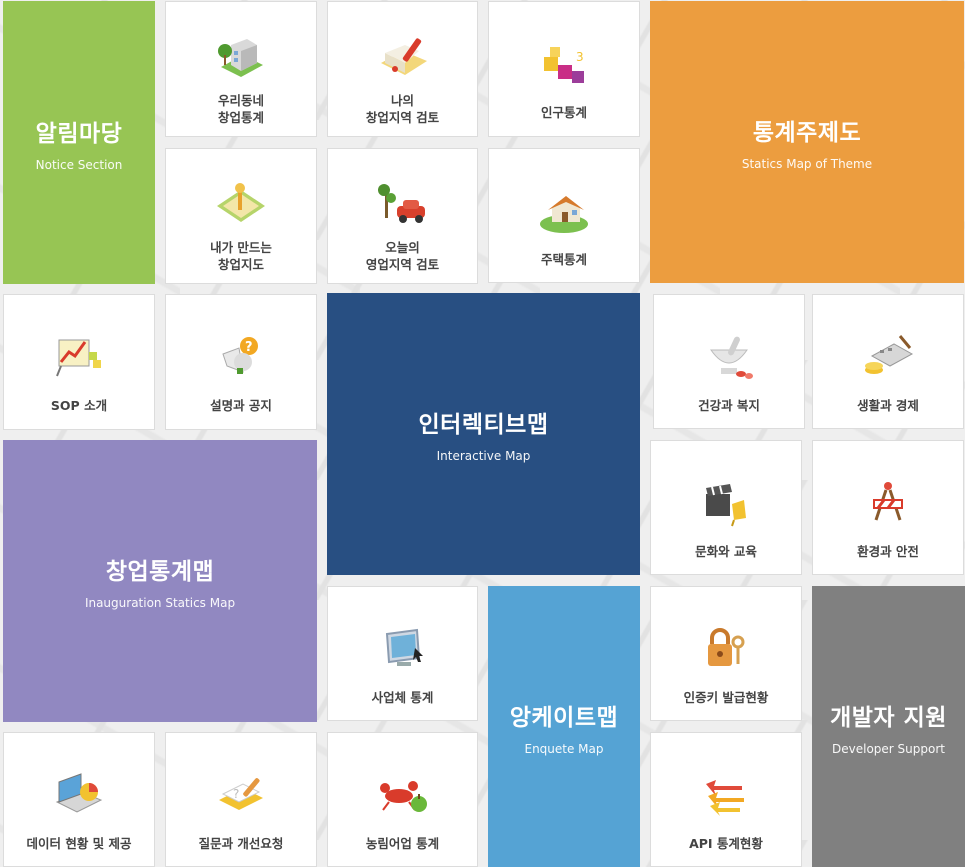 The image size is (965, 867). What do you see at coordinates (241, 205) in the screenshot?
I see `map-pin-icon` at bounding box center [241, 205].